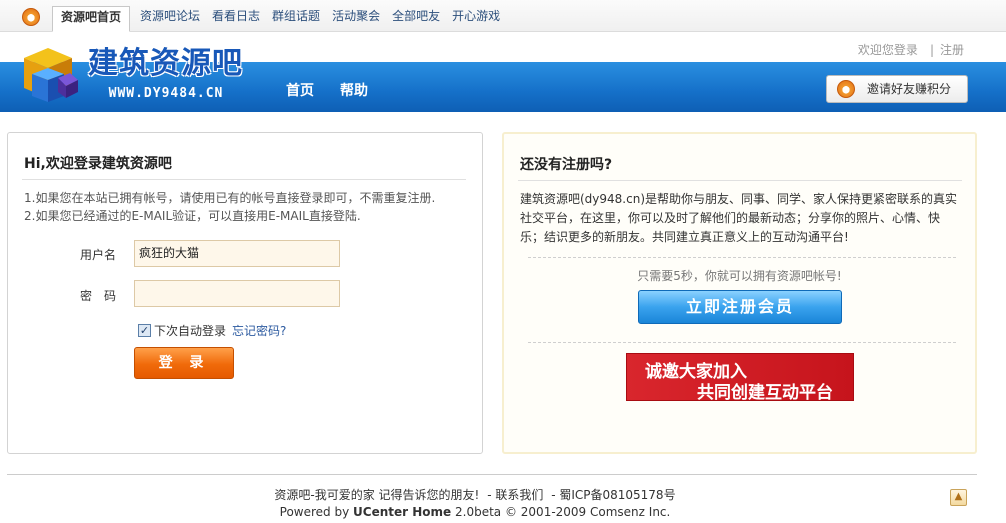 This screenshot has height=523, width=1006. Describe the element at coordinates (742, 257) in the screenshot. I see `dashed-divider-top` at that location.